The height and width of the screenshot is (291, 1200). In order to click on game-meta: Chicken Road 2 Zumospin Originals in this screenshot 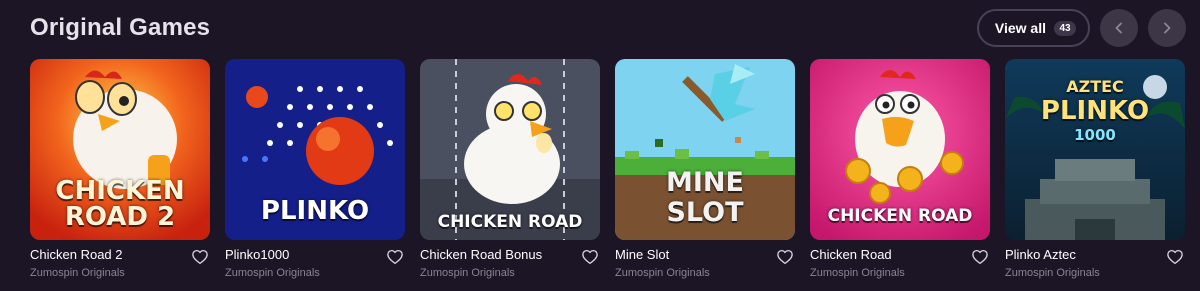, I will do `click(120, 263)`.